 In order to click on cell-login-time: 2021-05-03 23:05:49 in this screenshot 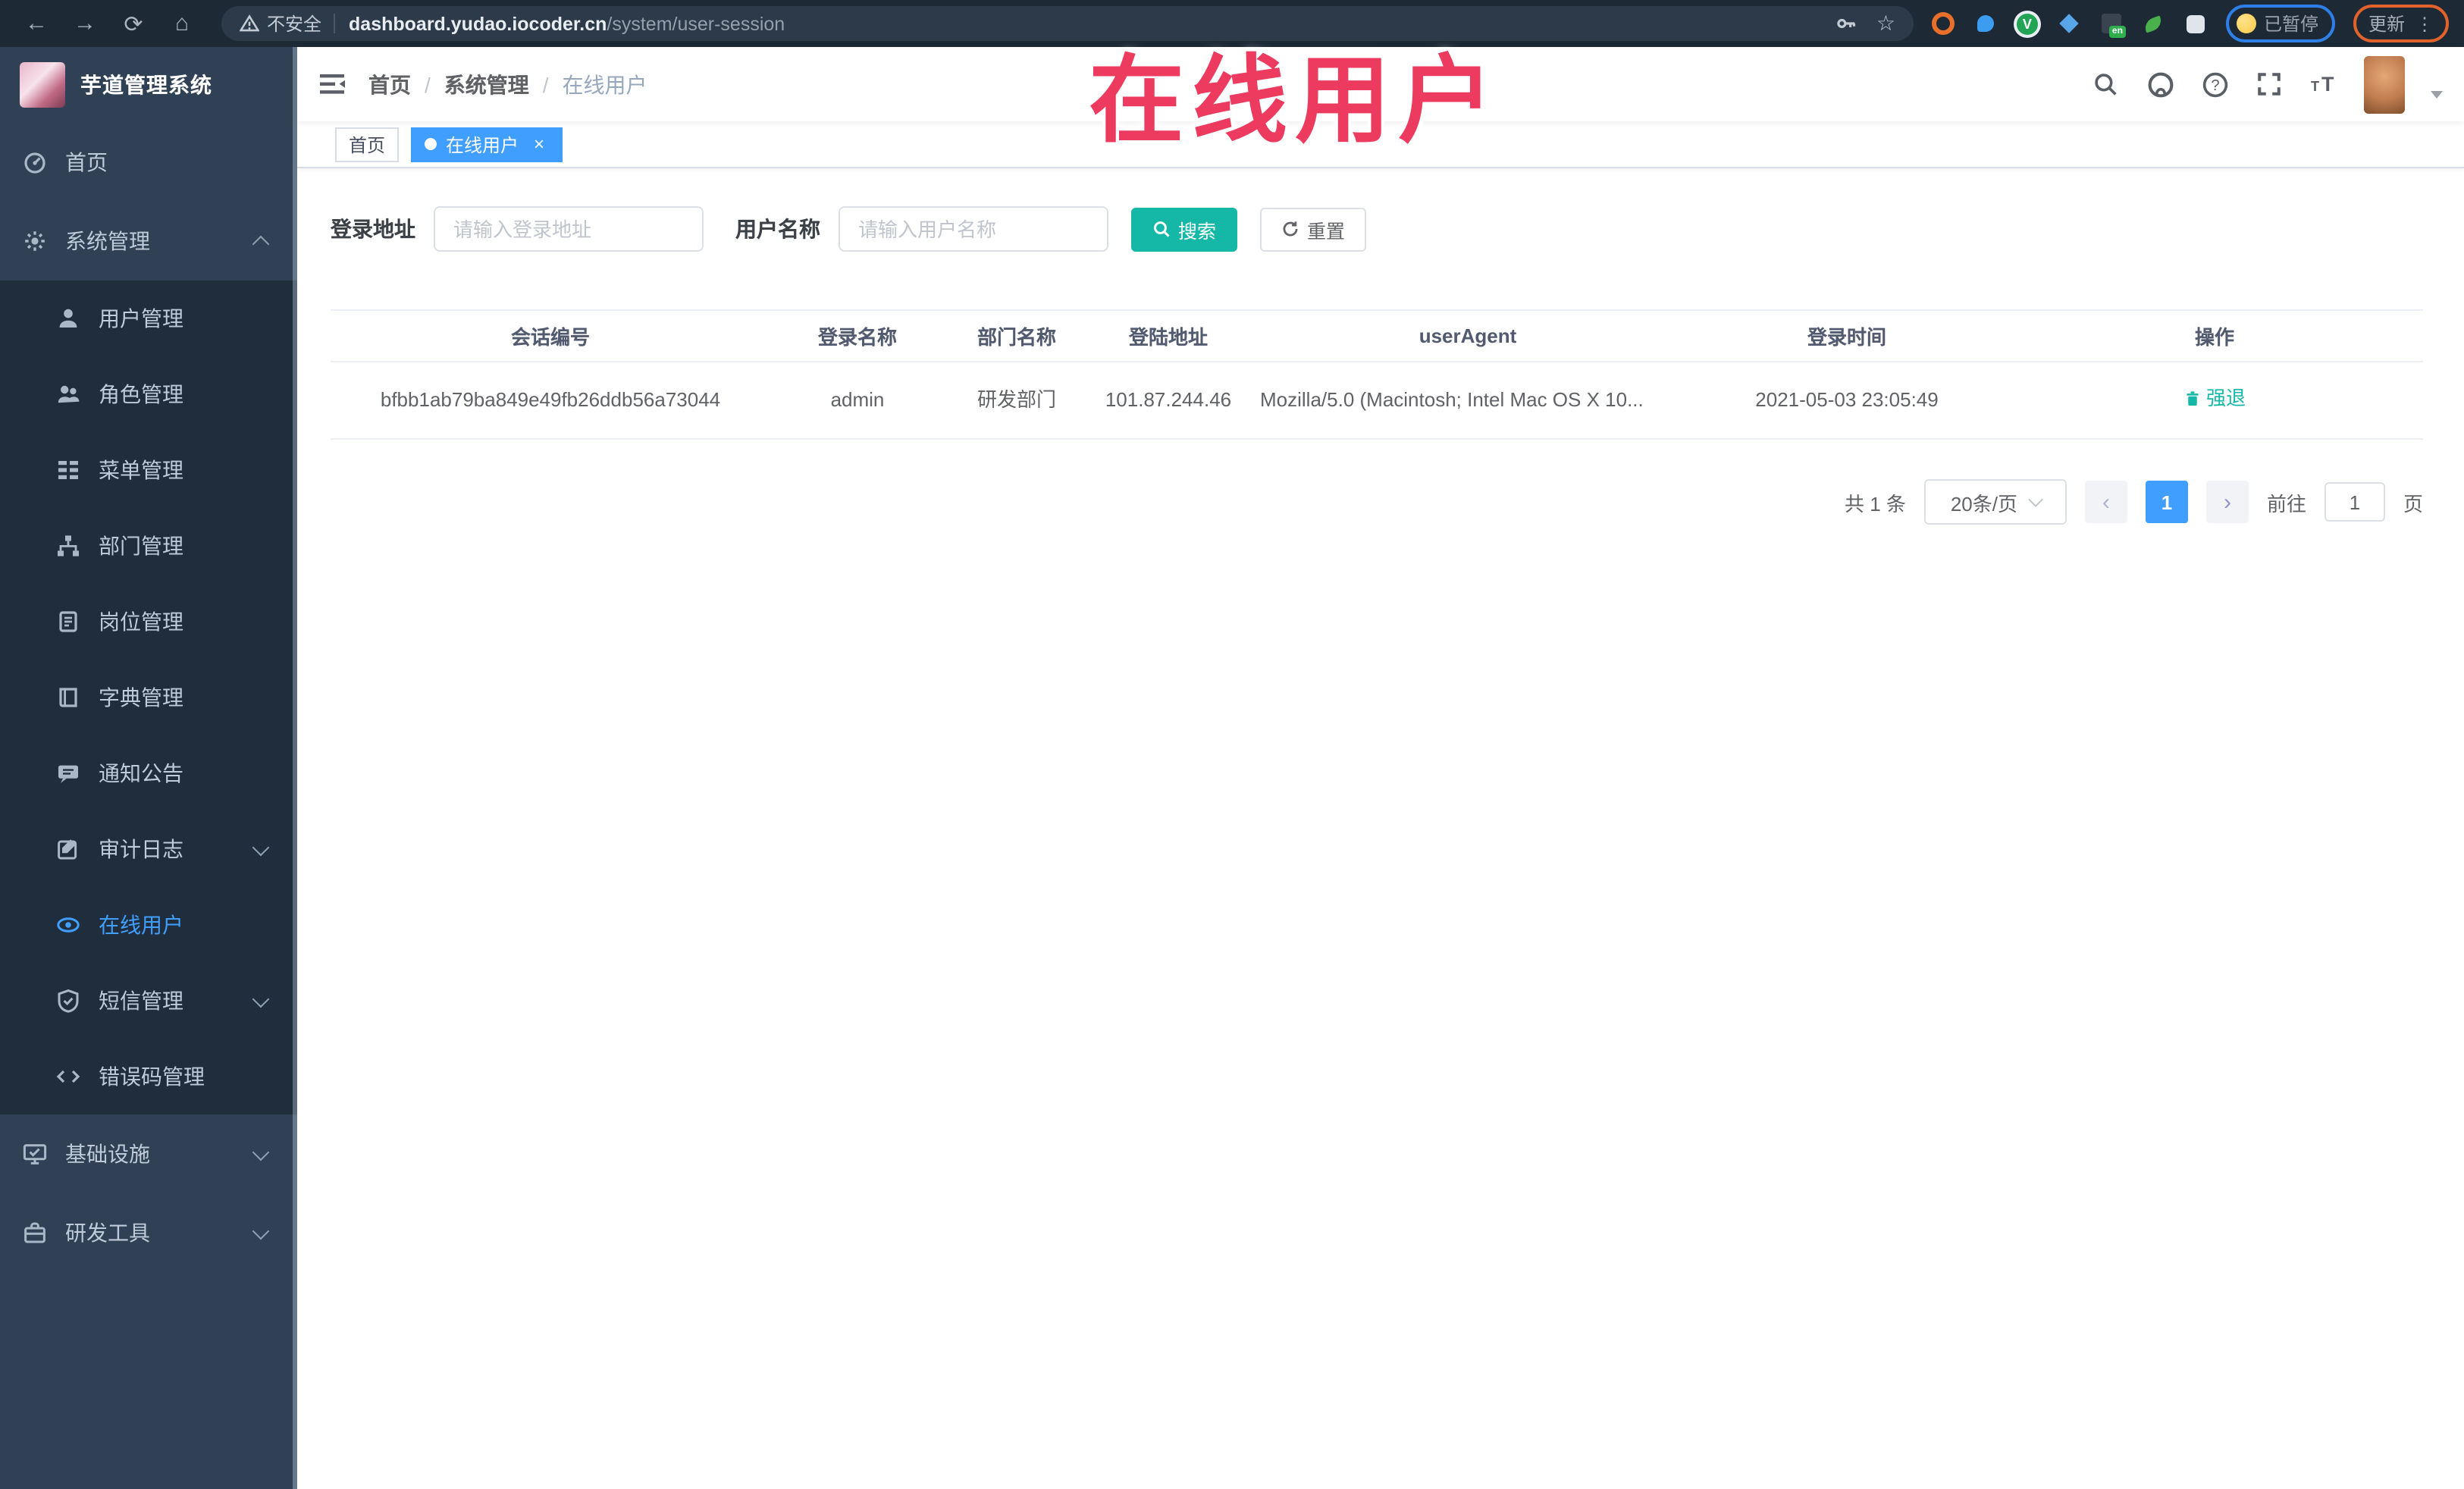, I will do `click(1847, 401)`.